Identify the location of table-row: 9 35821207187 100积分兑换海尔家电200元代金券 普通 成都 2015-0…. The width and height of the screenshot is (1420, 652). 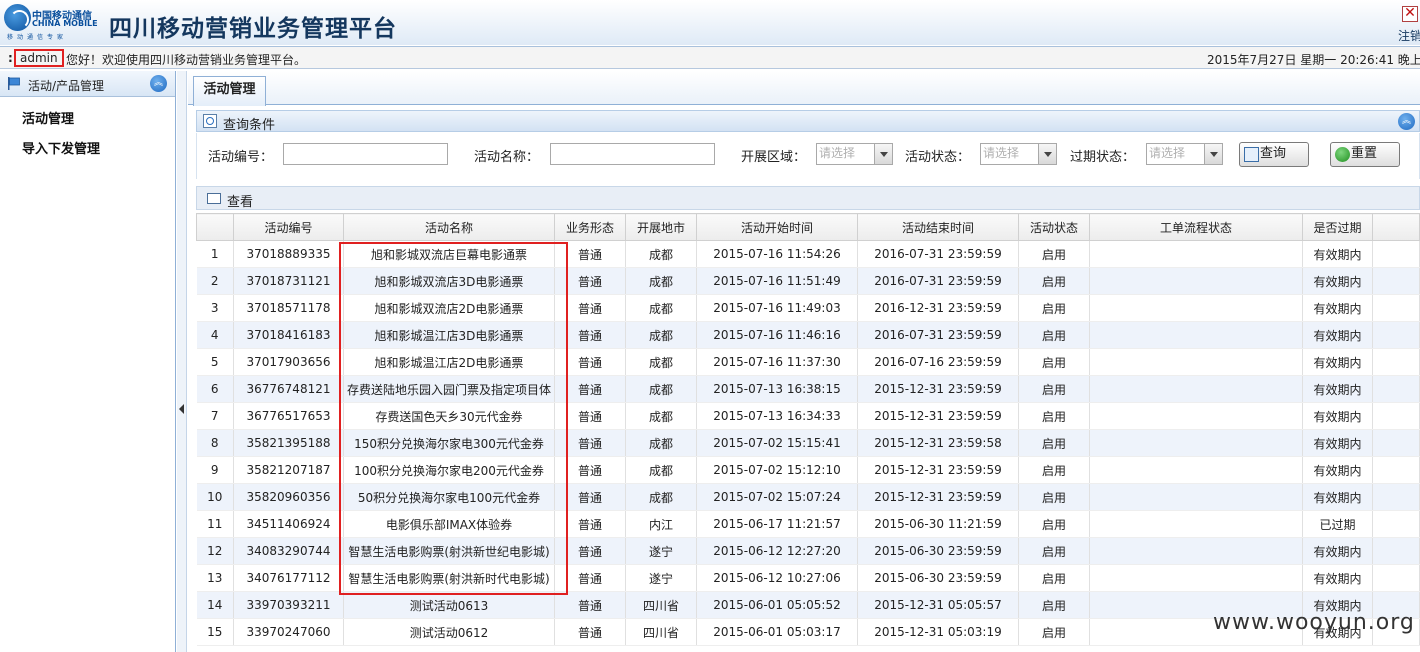
(808, 470).